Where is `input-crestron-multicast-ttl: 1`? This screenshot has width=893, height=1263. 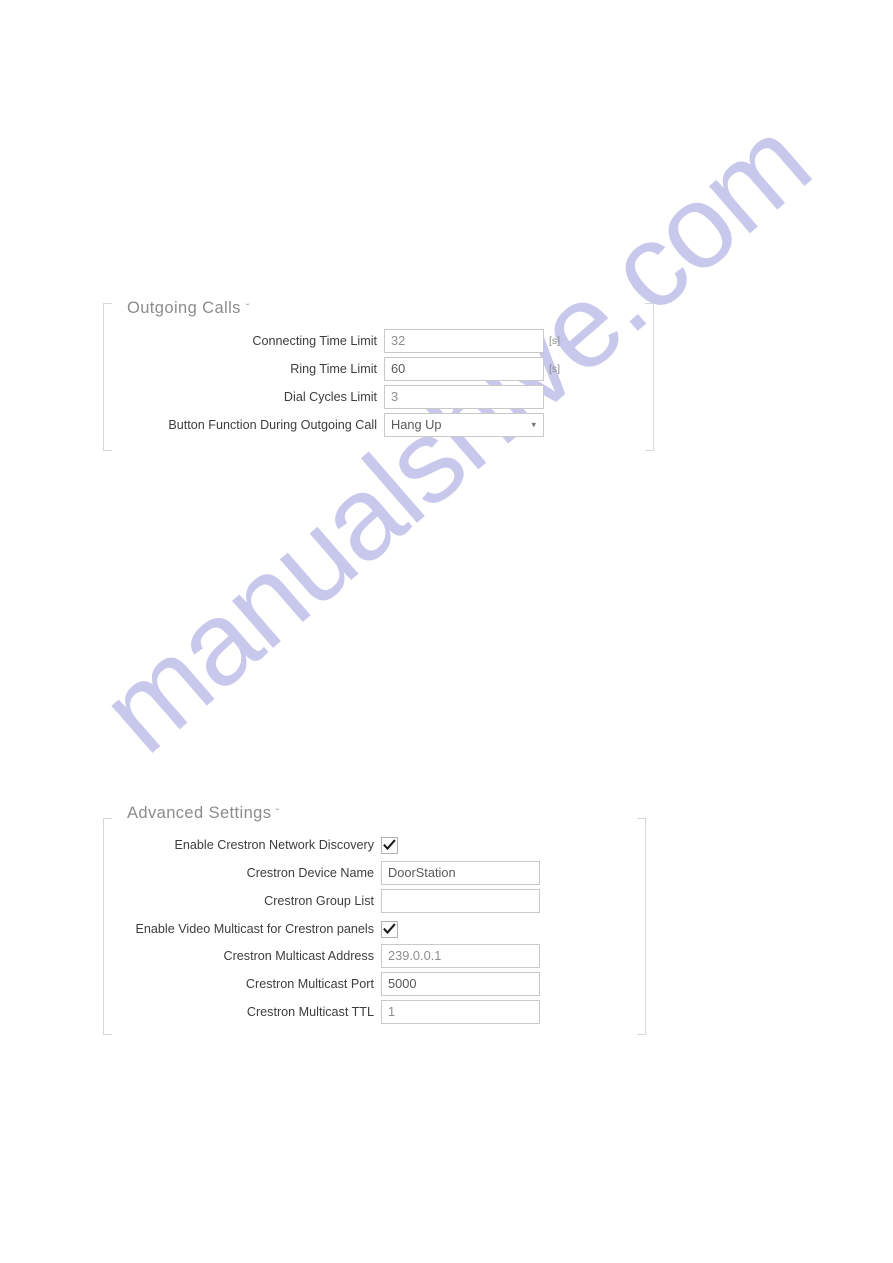
input-crestron-multicast-ttl: 1 is located at coordinates (460, 1012).